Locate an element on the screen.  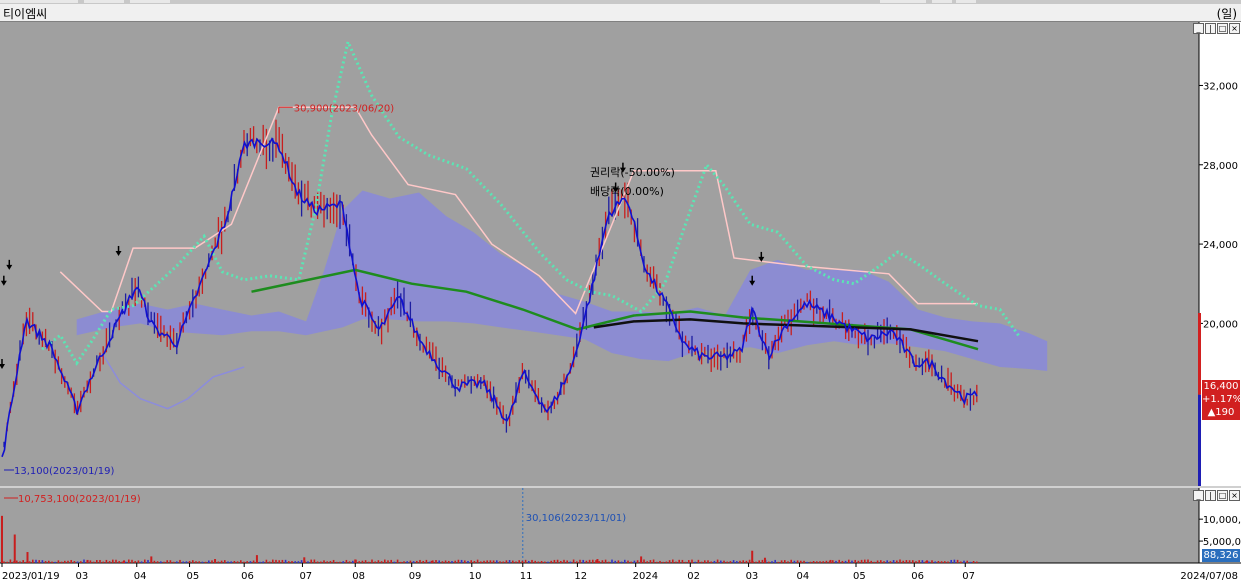
maximize-panel-button: □ is located at coordinates (1222, 28).